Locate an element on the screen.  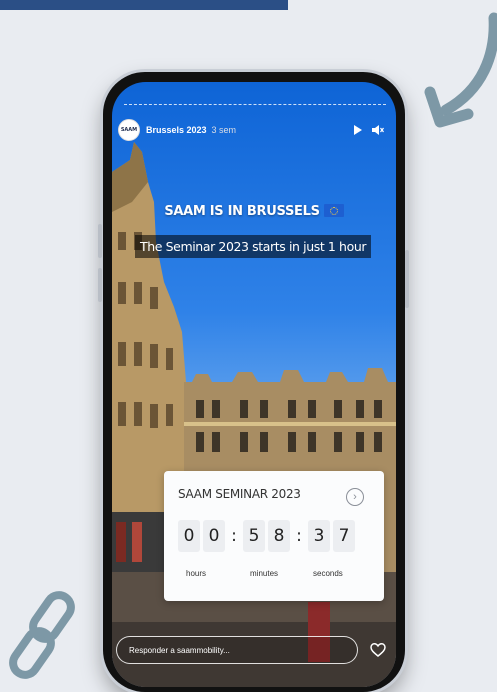
link-icon is located at coordinates (42, 635).